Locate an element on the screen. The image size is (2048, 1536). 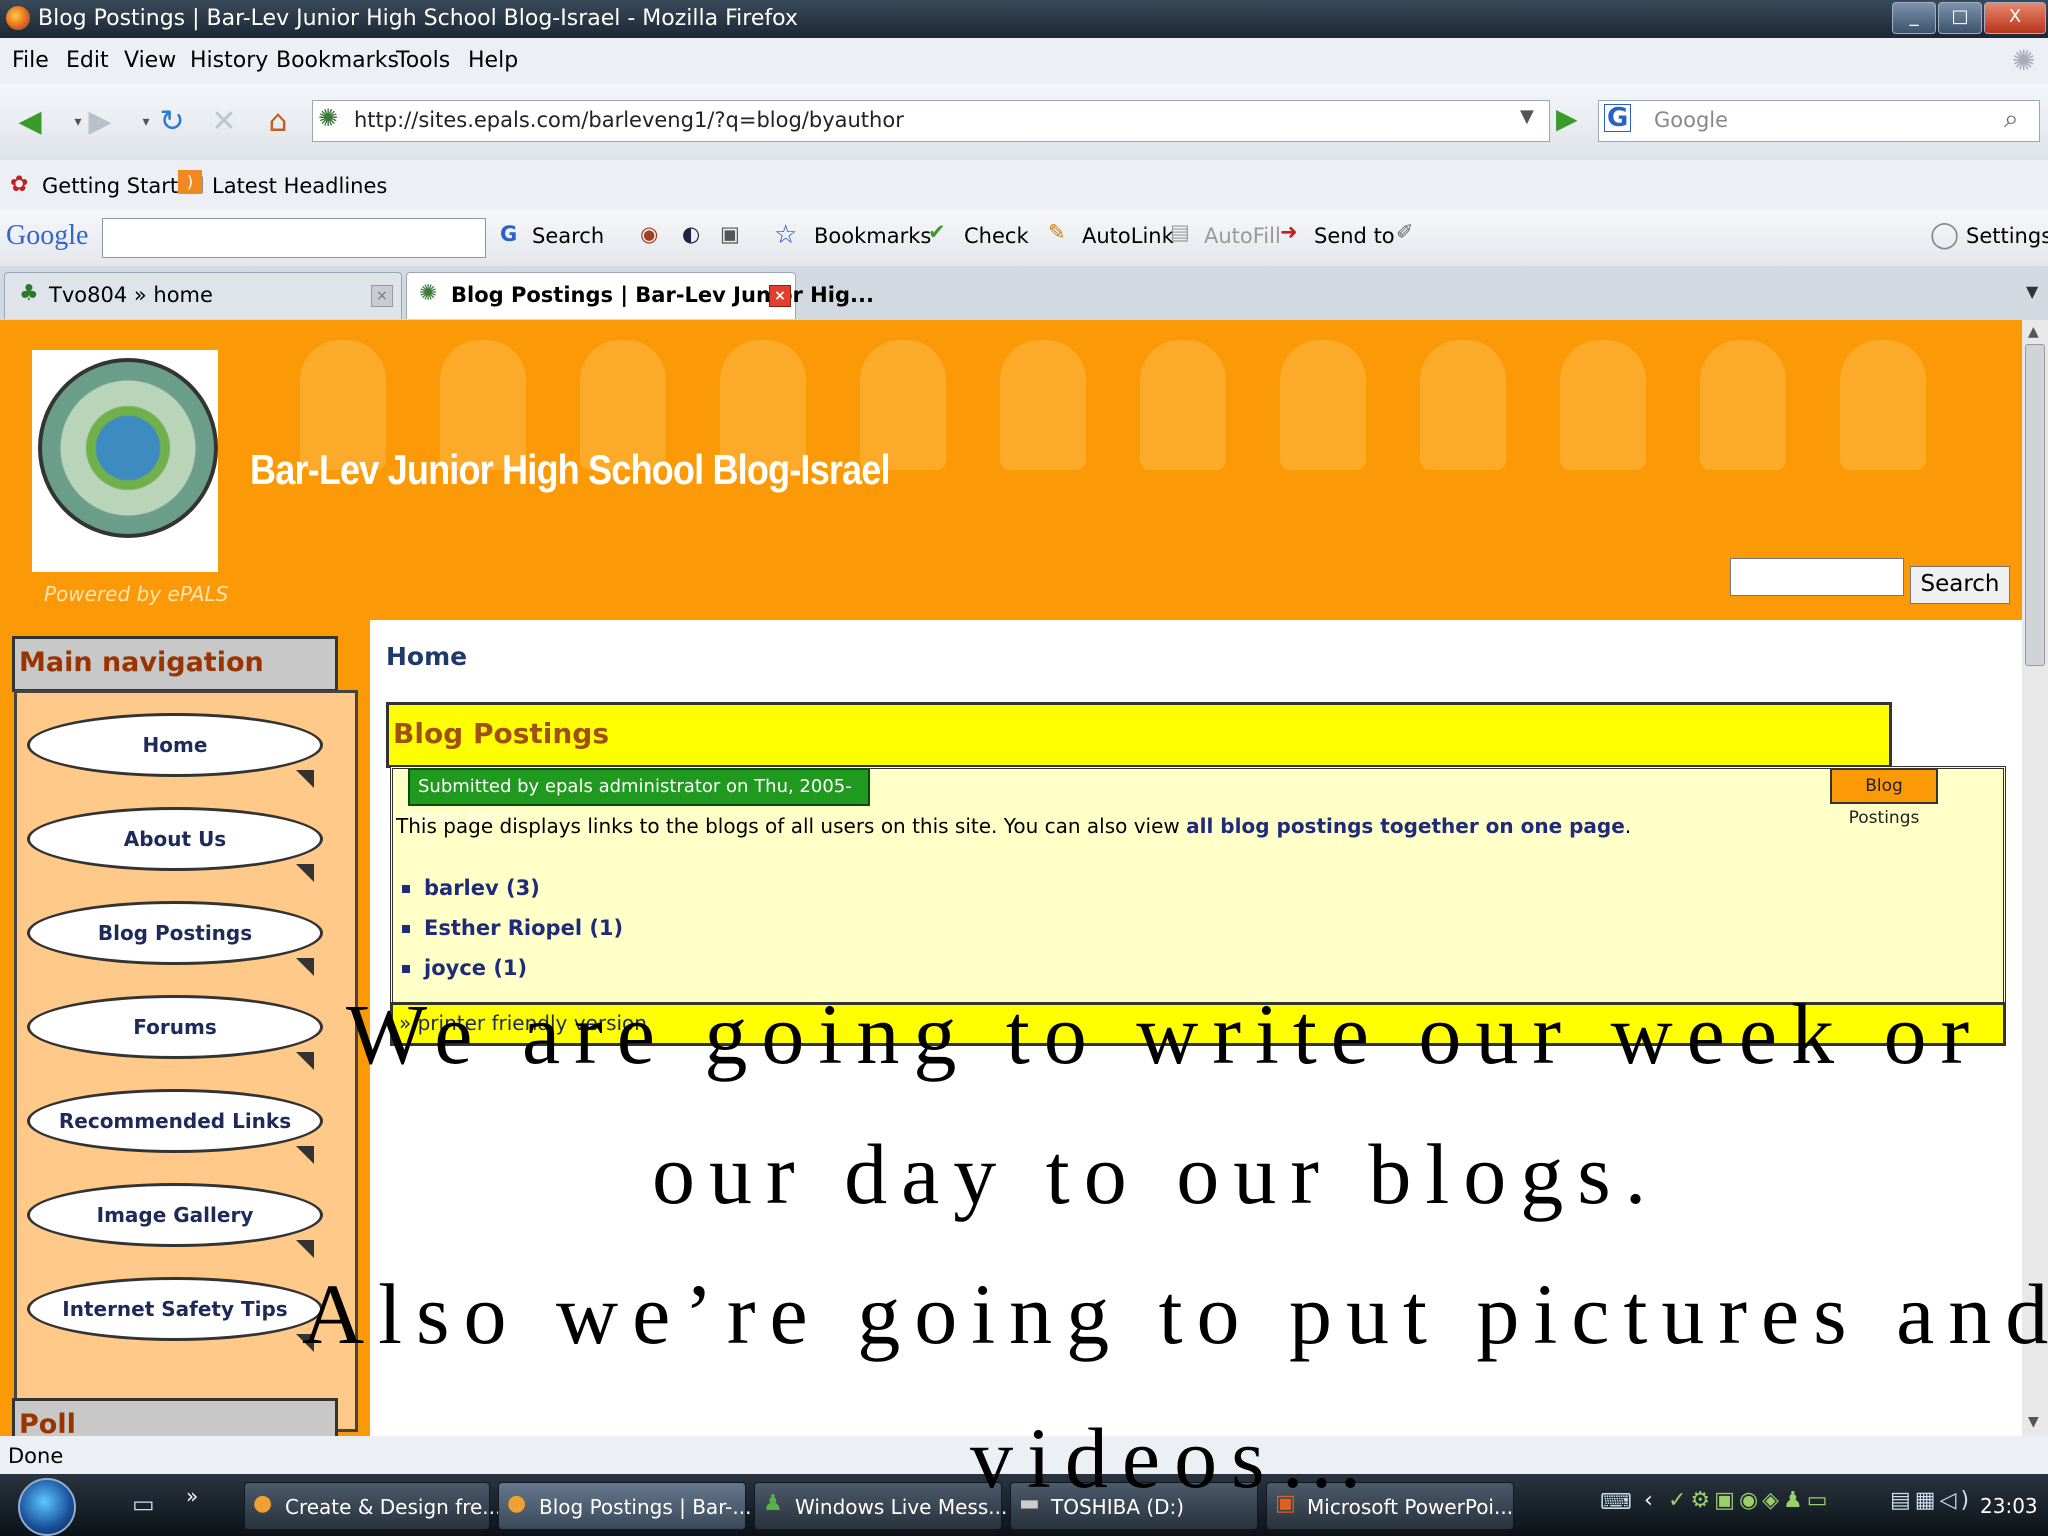
site-search-button: Search is located at coordinates (1960, 585).